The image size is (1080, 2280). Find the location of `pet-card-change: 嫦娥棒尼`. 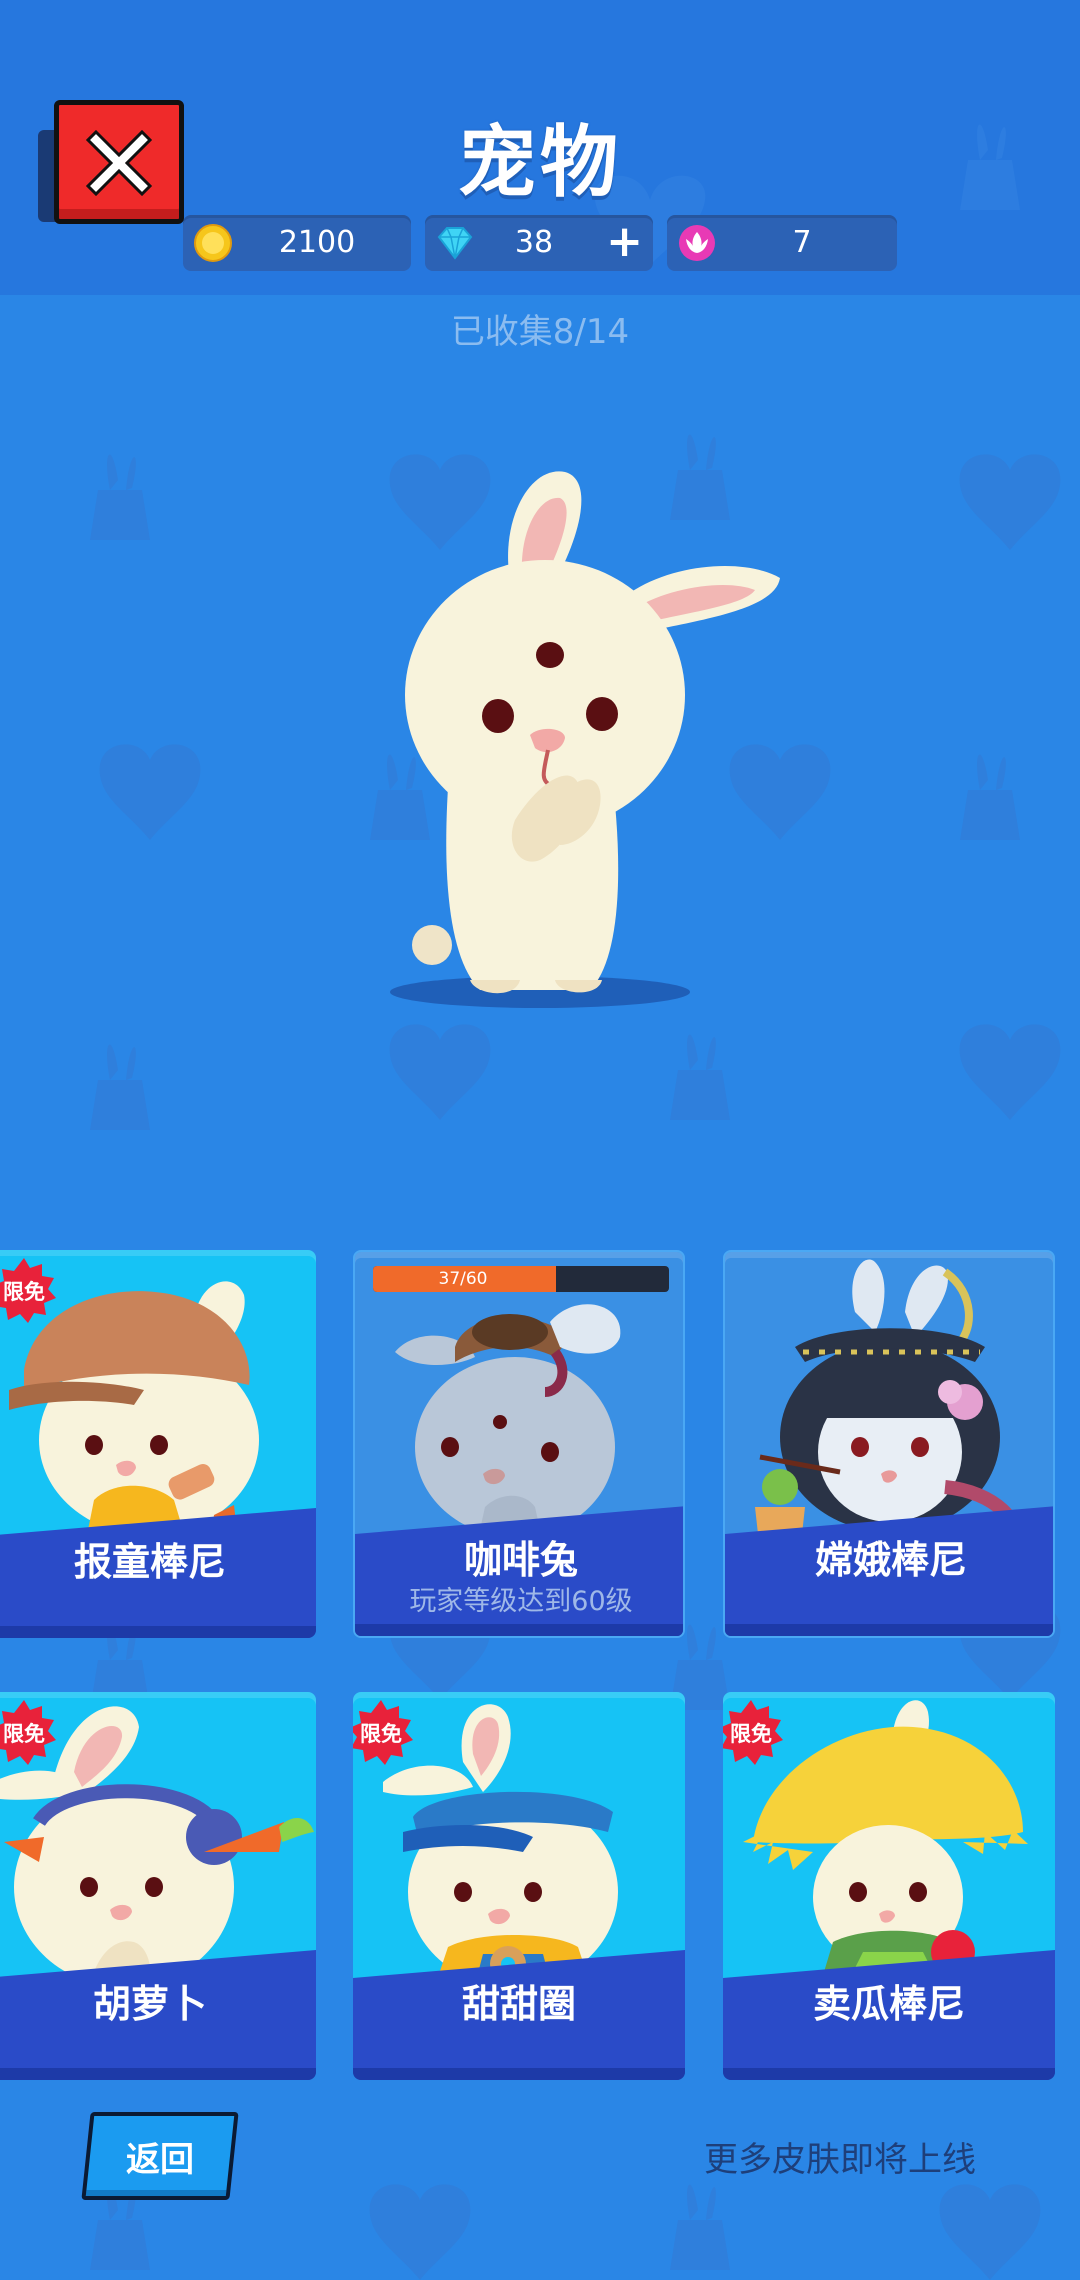

pet-card-change: 嫦娥棒尼 is located at coordinates (889, 1444).